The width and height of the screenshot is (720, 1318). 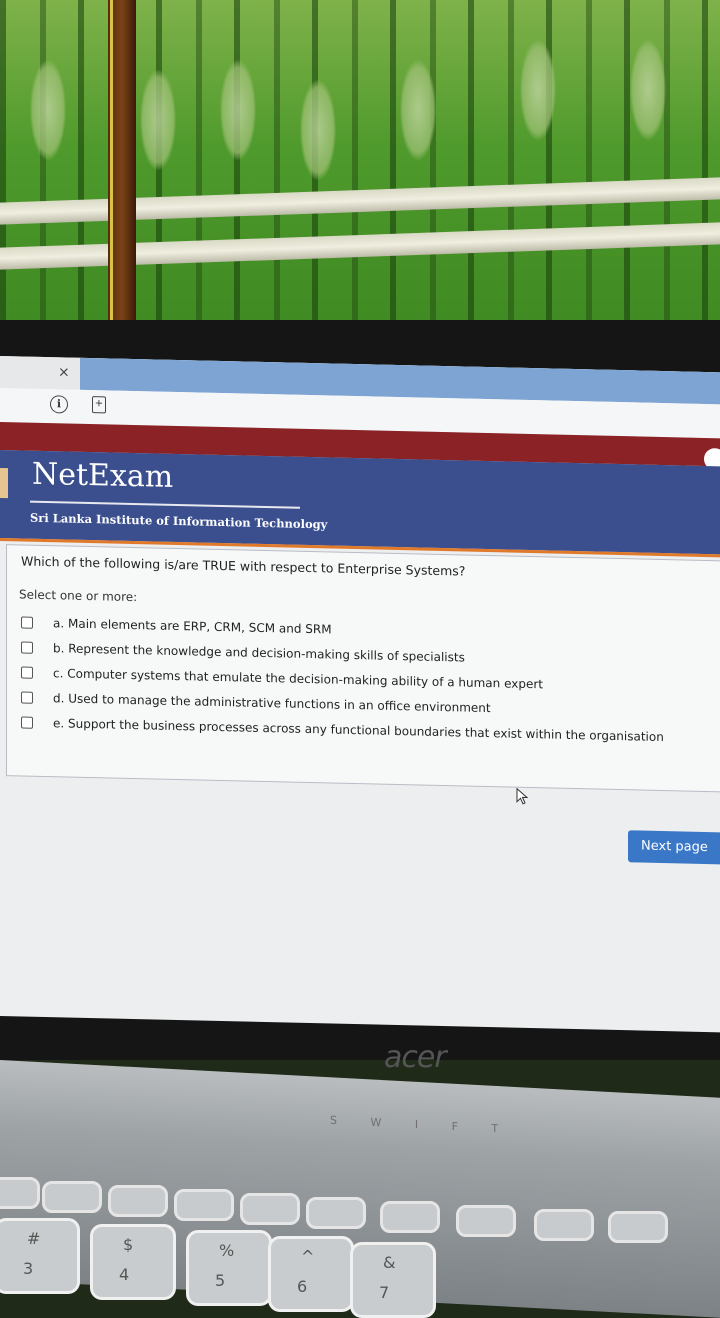 I want to click on checkbox-c, so click(x=27, y=672).